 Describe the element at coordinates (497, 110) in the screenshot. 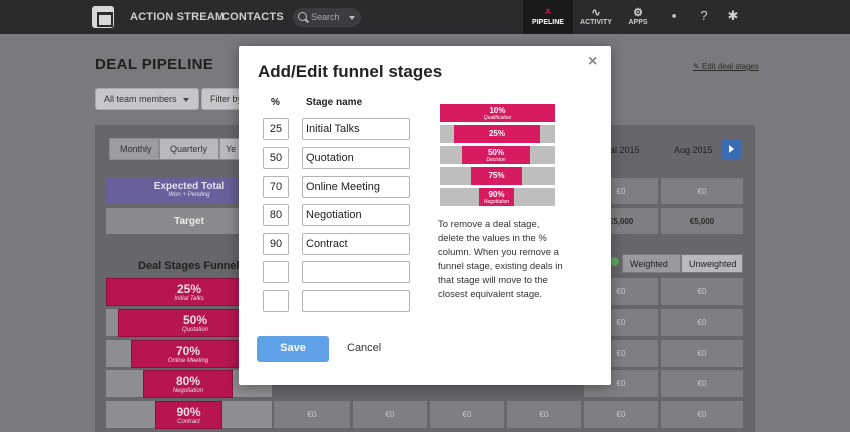

I see `preview-stage-pct: 10%` at that location.